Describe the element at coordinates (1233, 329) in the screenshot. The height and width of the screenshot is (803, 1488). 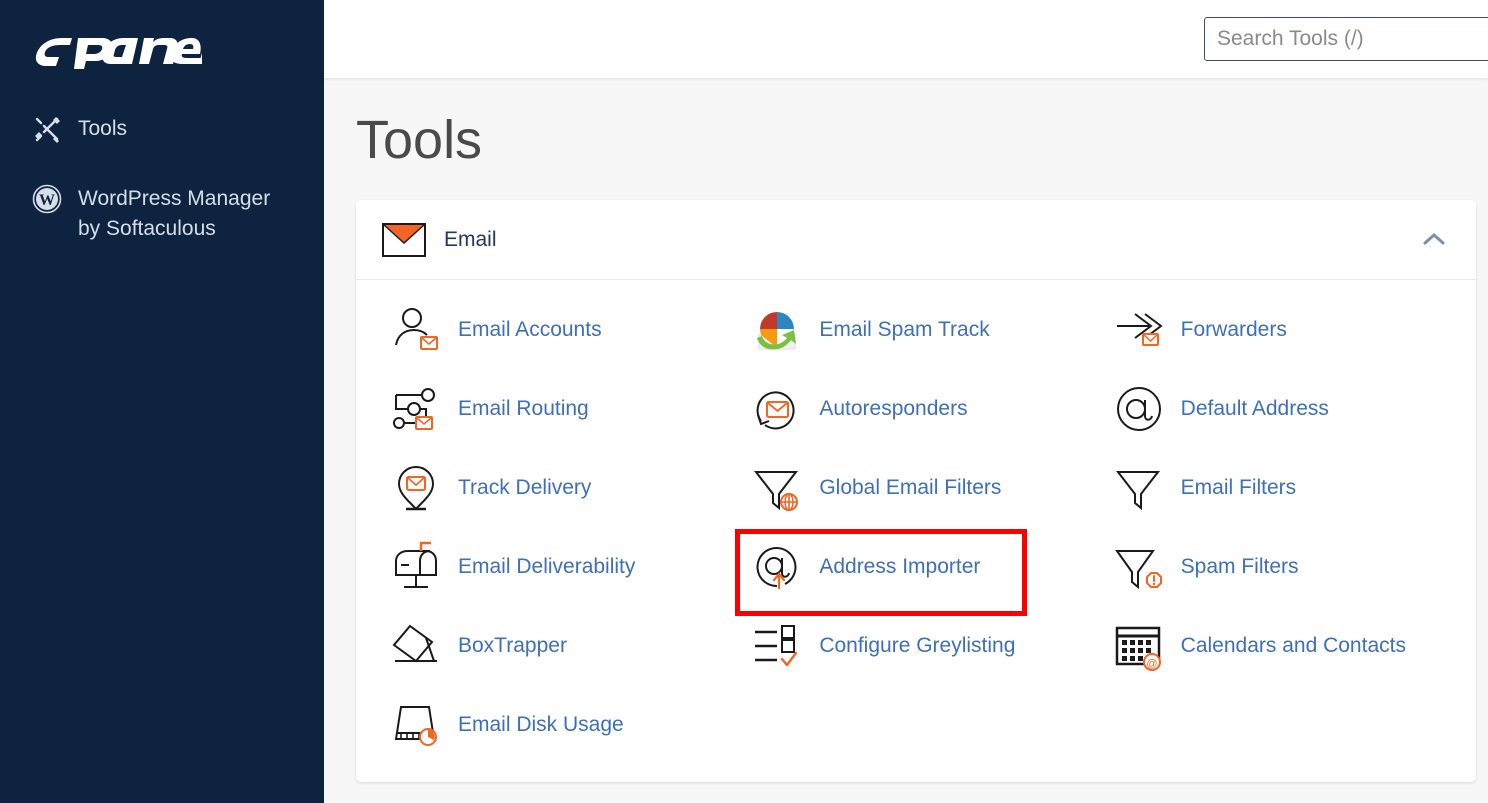
I see `tool-label: Forwarders` at that location.